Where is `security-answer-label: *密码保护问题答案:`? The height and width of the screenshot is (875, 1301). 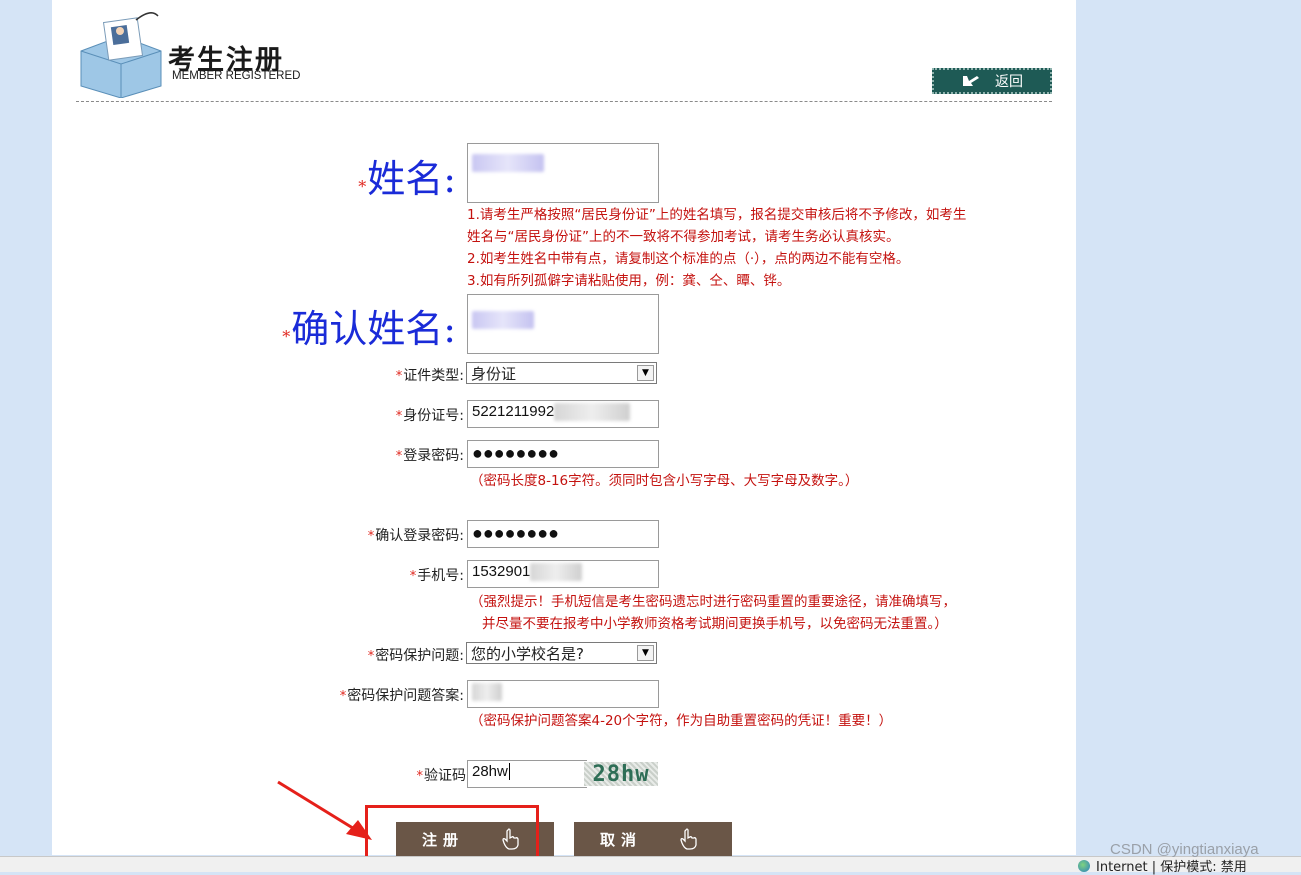
security-answer-label: *密码保护问题答案: is located at coordinates (401, 696).